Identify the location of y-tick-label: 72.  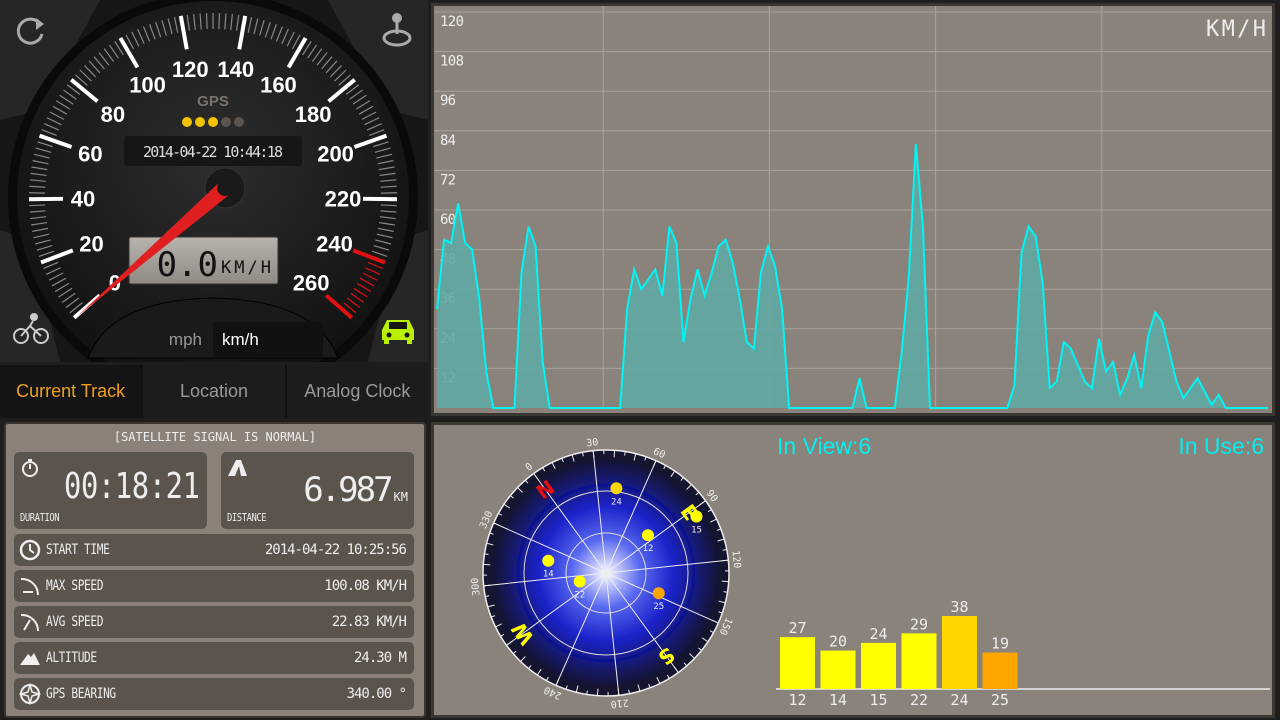
(448, 180).